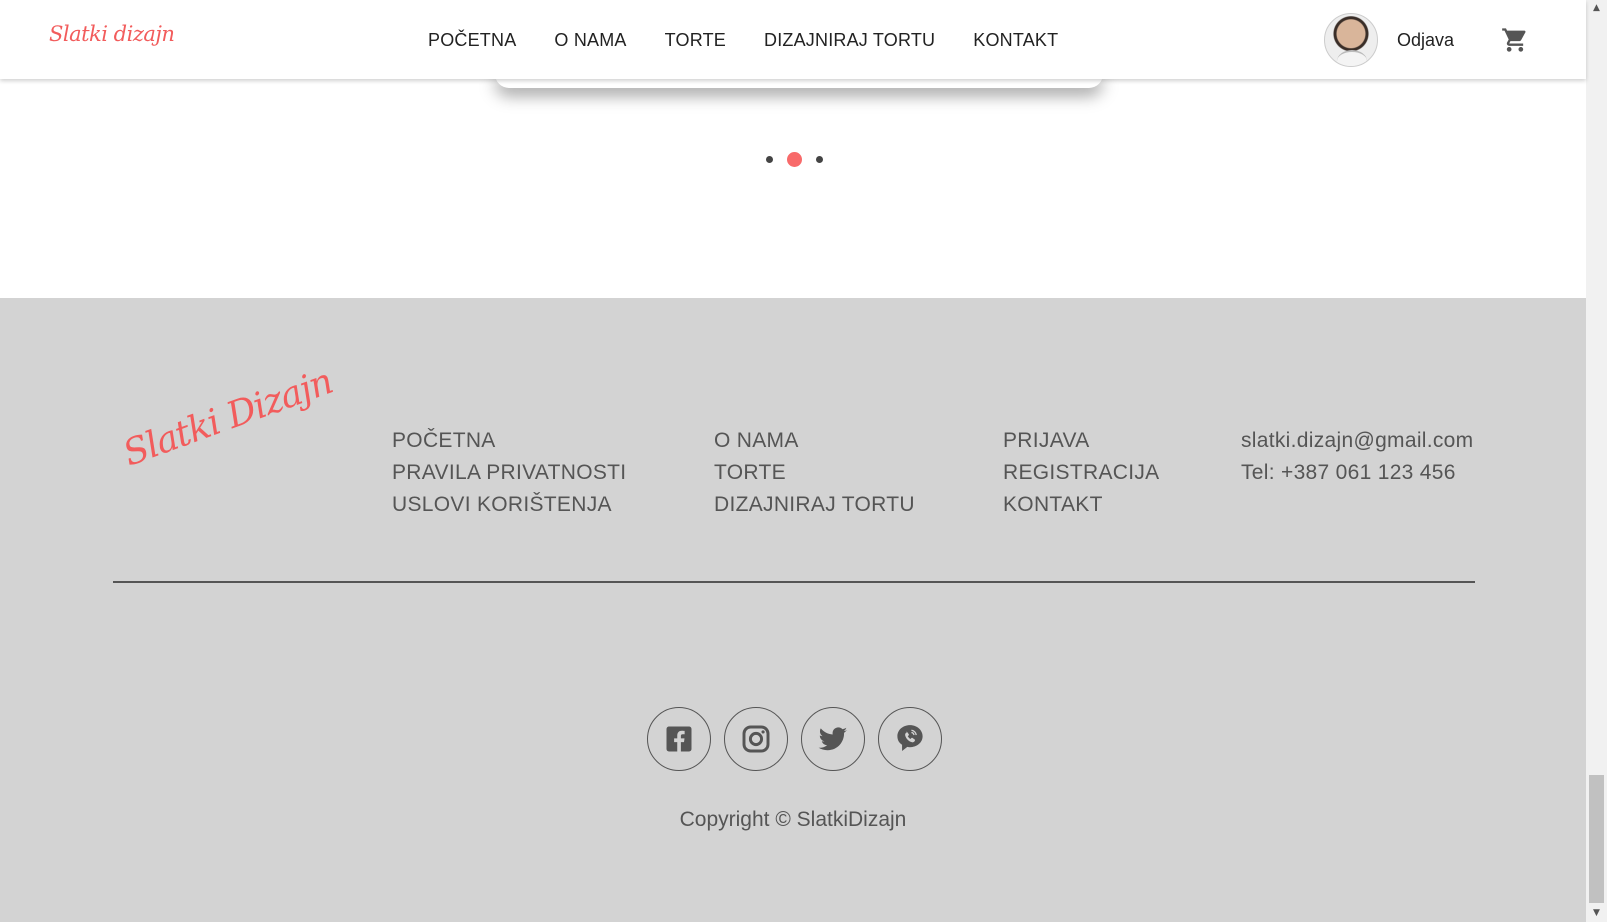  I want to click on scrollbar-thumb, so click(1596, 839).